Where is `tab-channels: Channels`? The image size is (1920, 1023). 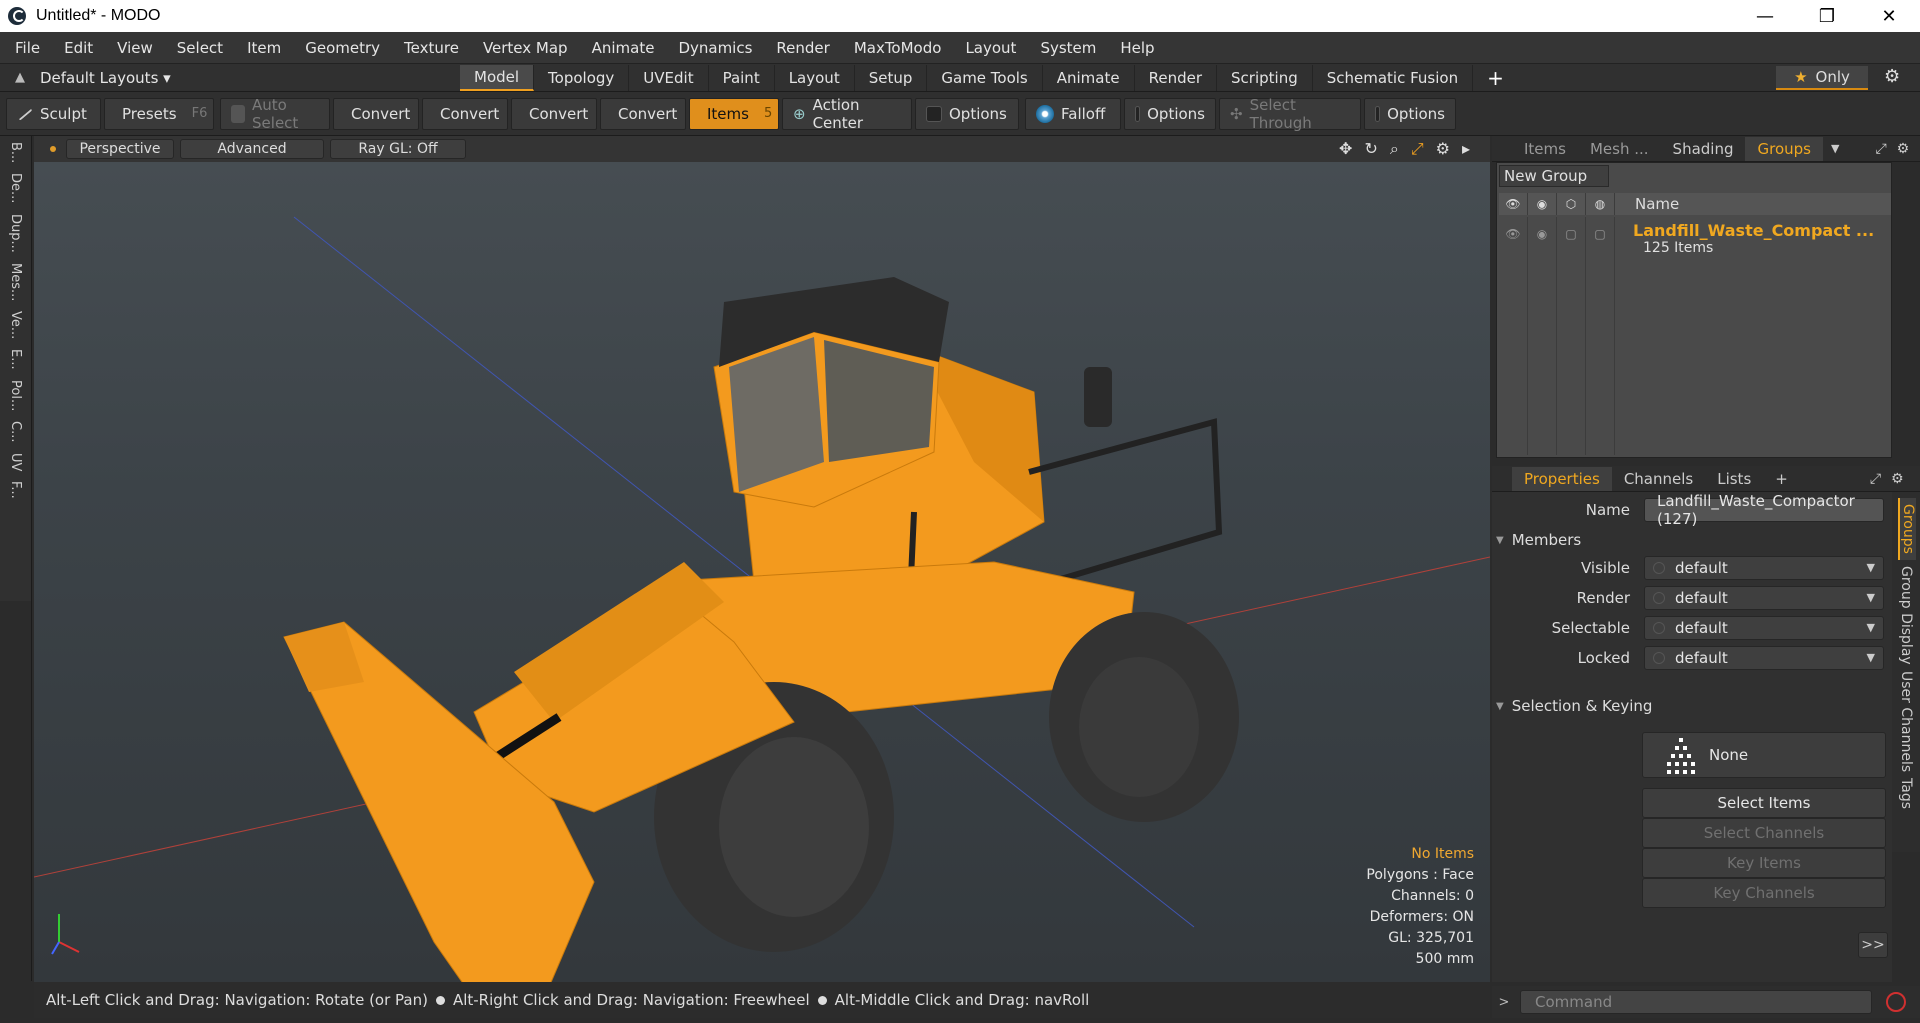
tab-channels: Channels is located at coordinates (1658, 479).